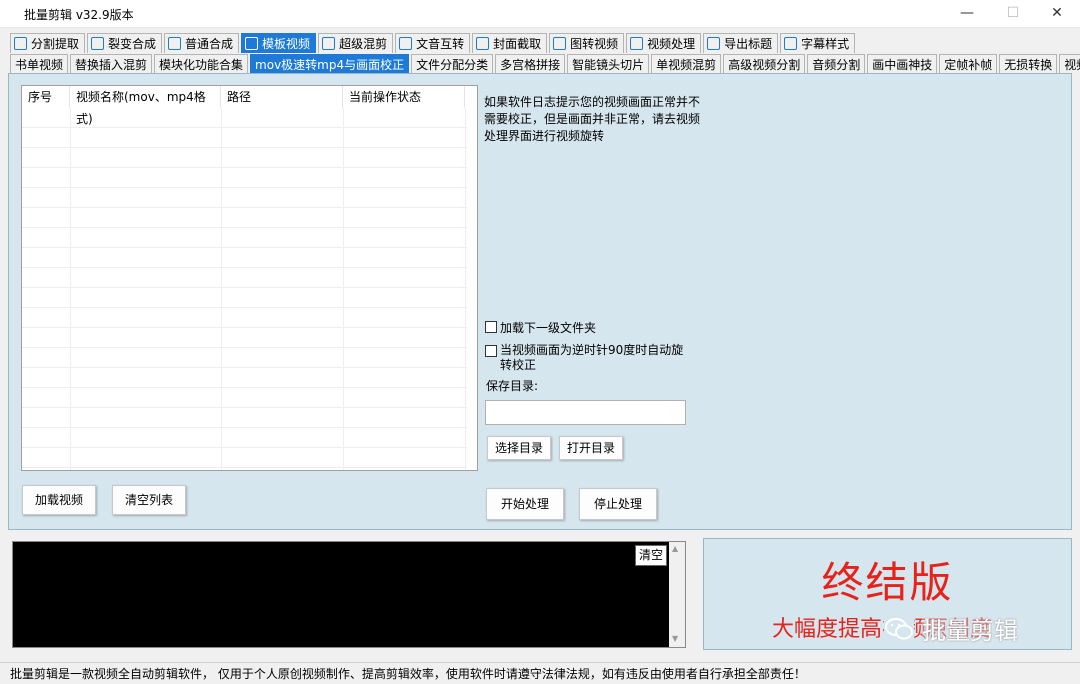 The image size is (1080, 684). Describe the element at coordinates (1028, 64) in the screenshot. I see `subtab-13: 无损转换` at that location.